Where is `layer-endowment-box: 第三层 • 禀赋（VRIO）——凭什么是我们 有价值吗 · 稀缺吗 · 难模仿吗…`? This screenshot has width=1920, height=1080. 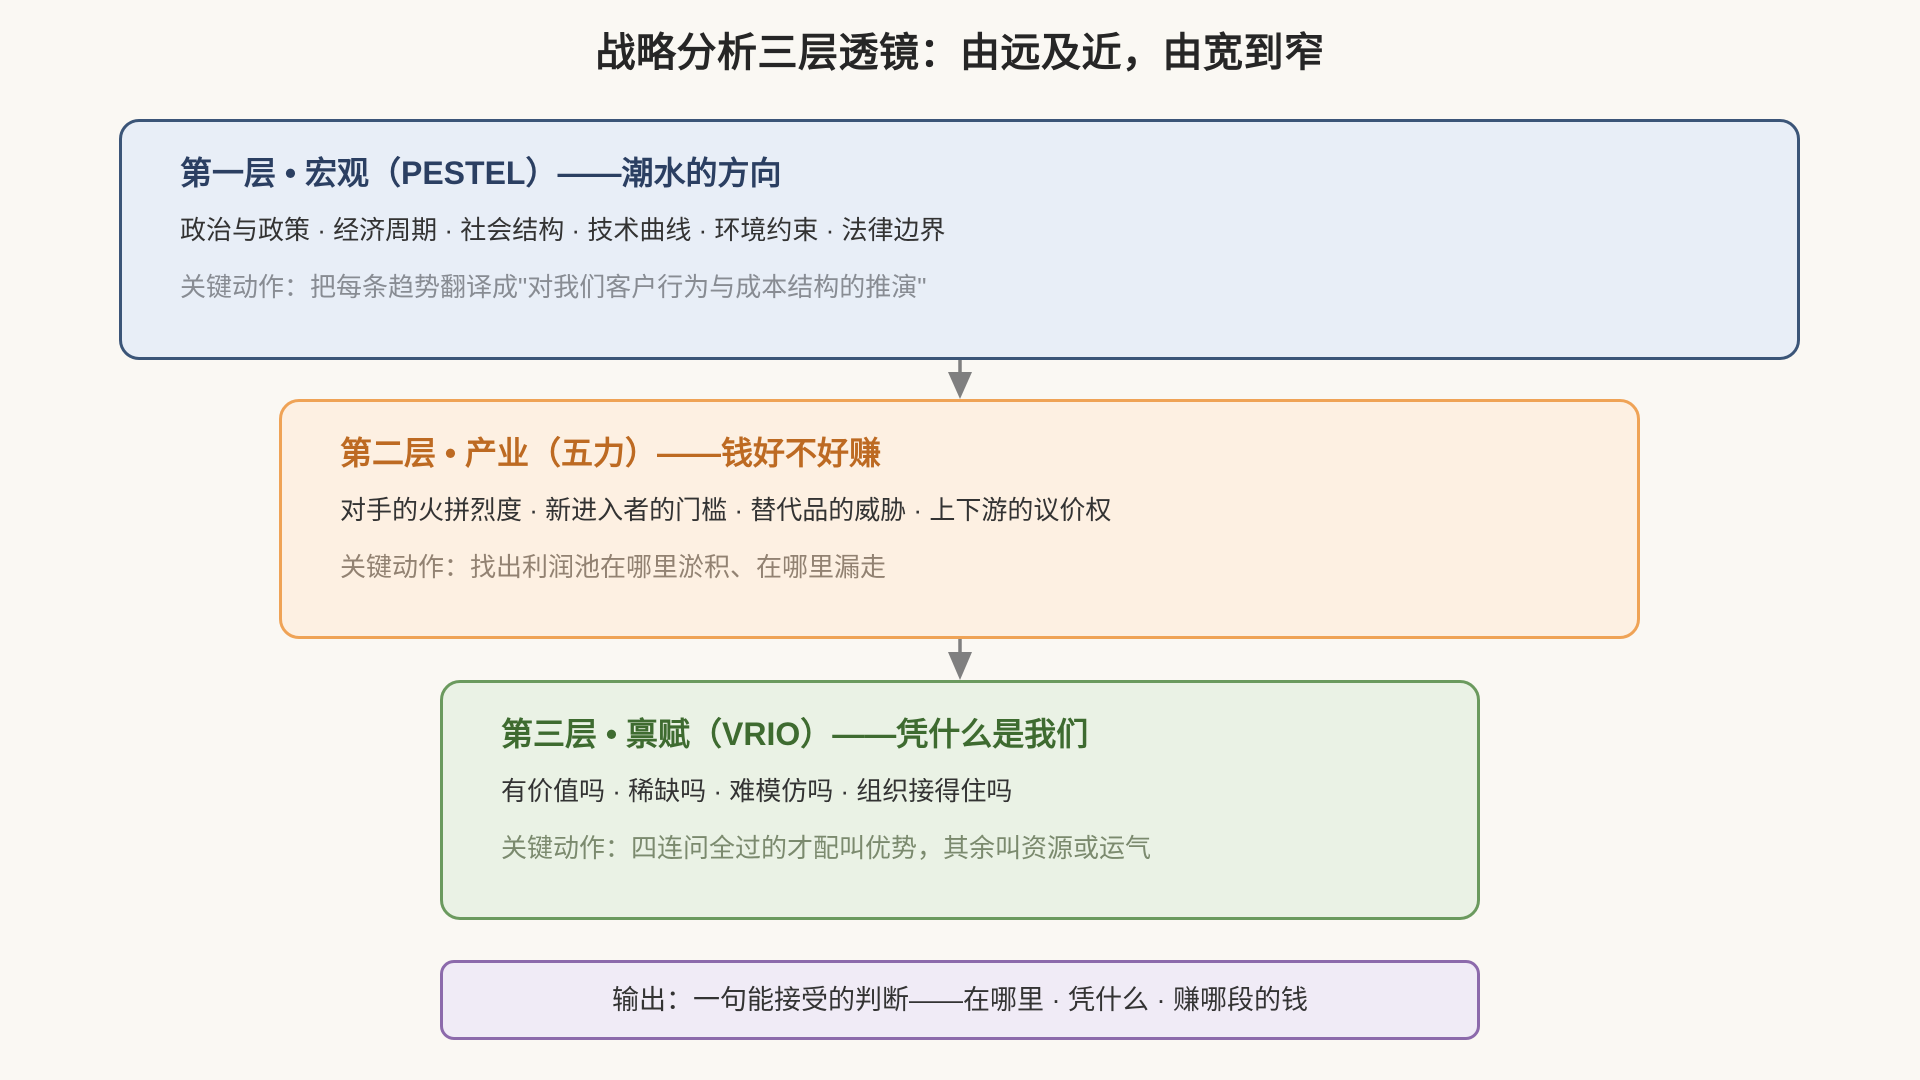 layer-endowment-box: 第三层 • 禀赋（VRIO）——凭什么是我们 有价值吗 · 稀缺吗 · 难模仿吗… is located at coordinates (960, 800).